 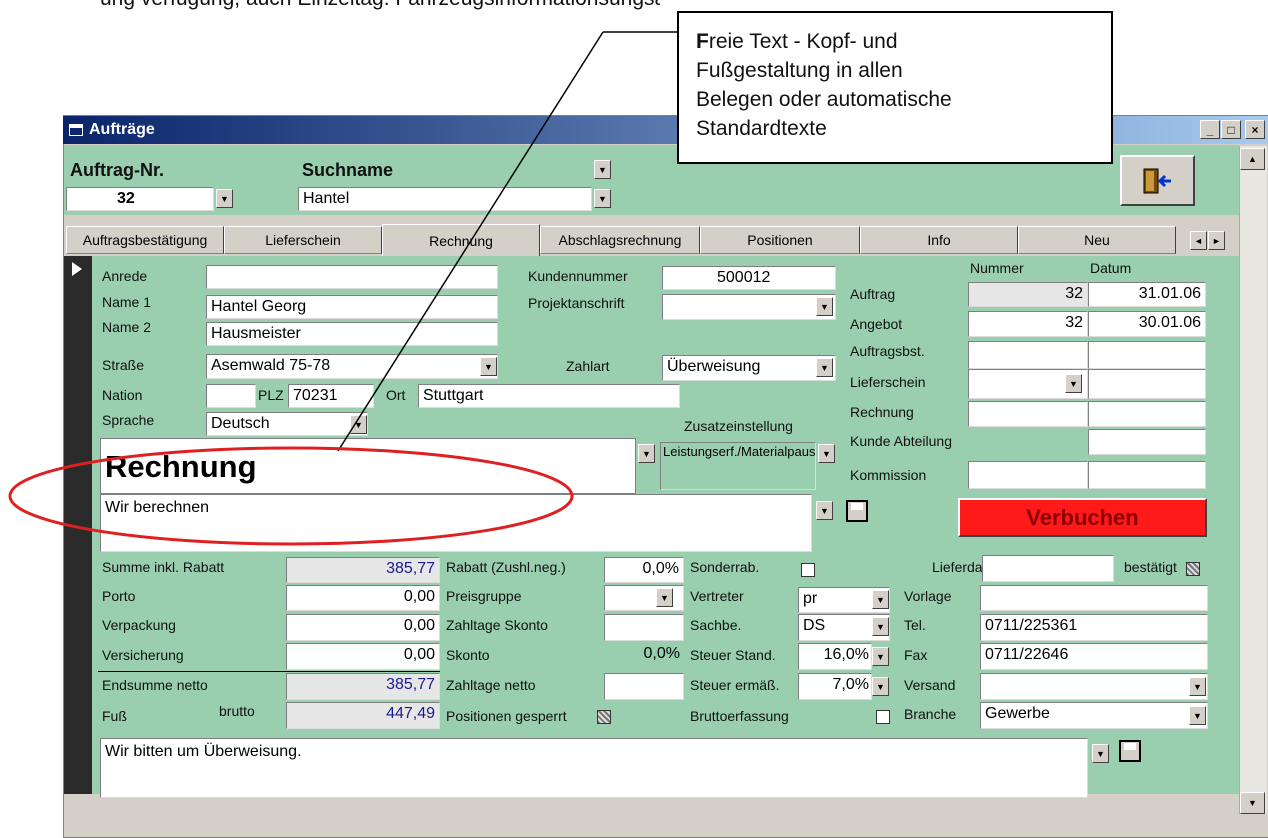 What do you see at coordinates (702, 41) in the screenshot?
I see `callout-first-letter: F` at bounding box center [702, 41].